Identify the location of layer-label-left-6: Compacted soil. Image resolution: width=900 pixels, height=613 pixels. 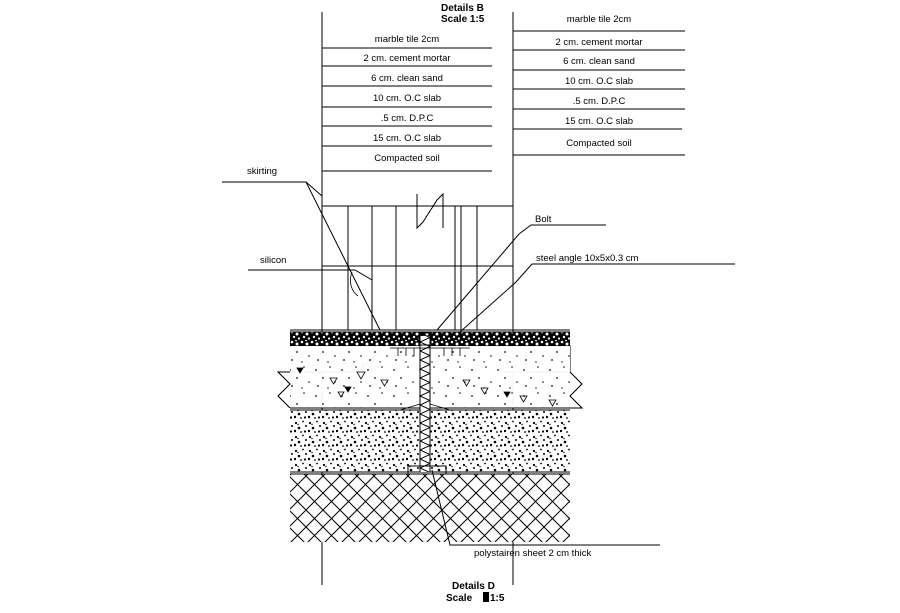
(406, 158).